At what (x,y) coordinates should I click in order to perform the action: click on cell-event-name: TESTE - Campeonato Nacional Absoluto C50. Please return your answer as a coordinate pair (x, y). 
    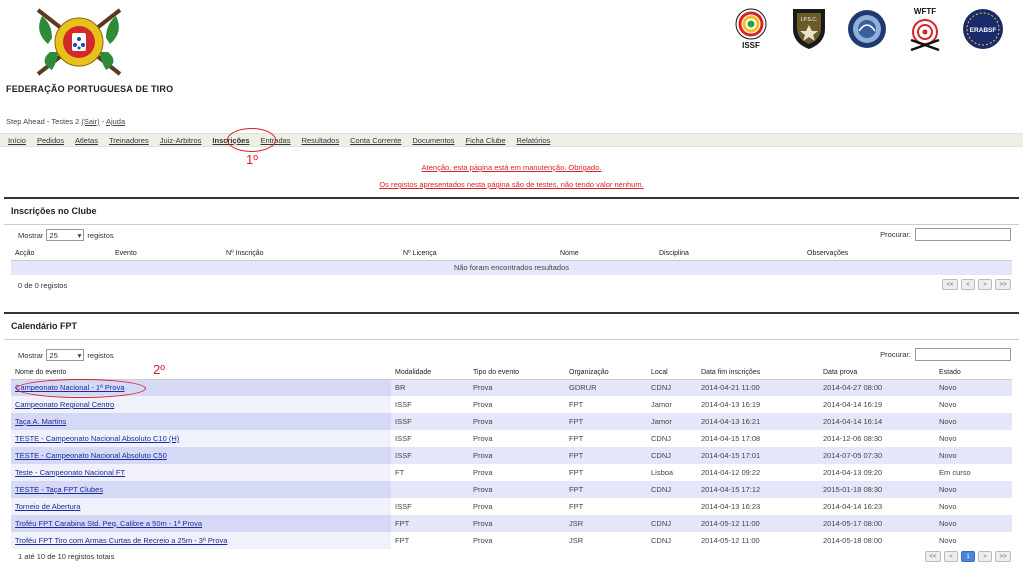
    Looking at the image, I should click on (201, 455).